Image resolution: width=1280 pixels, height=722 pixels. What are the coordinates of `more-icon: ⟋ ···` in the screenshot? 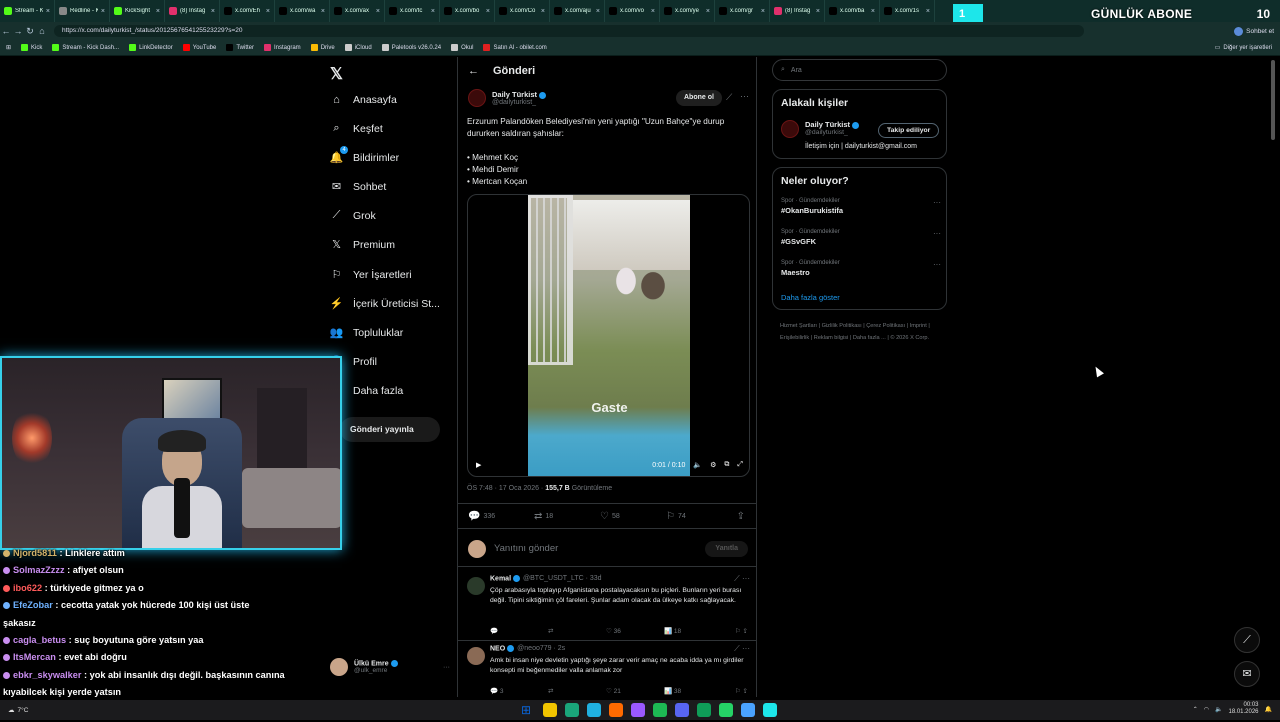 It's located at (742, 649).